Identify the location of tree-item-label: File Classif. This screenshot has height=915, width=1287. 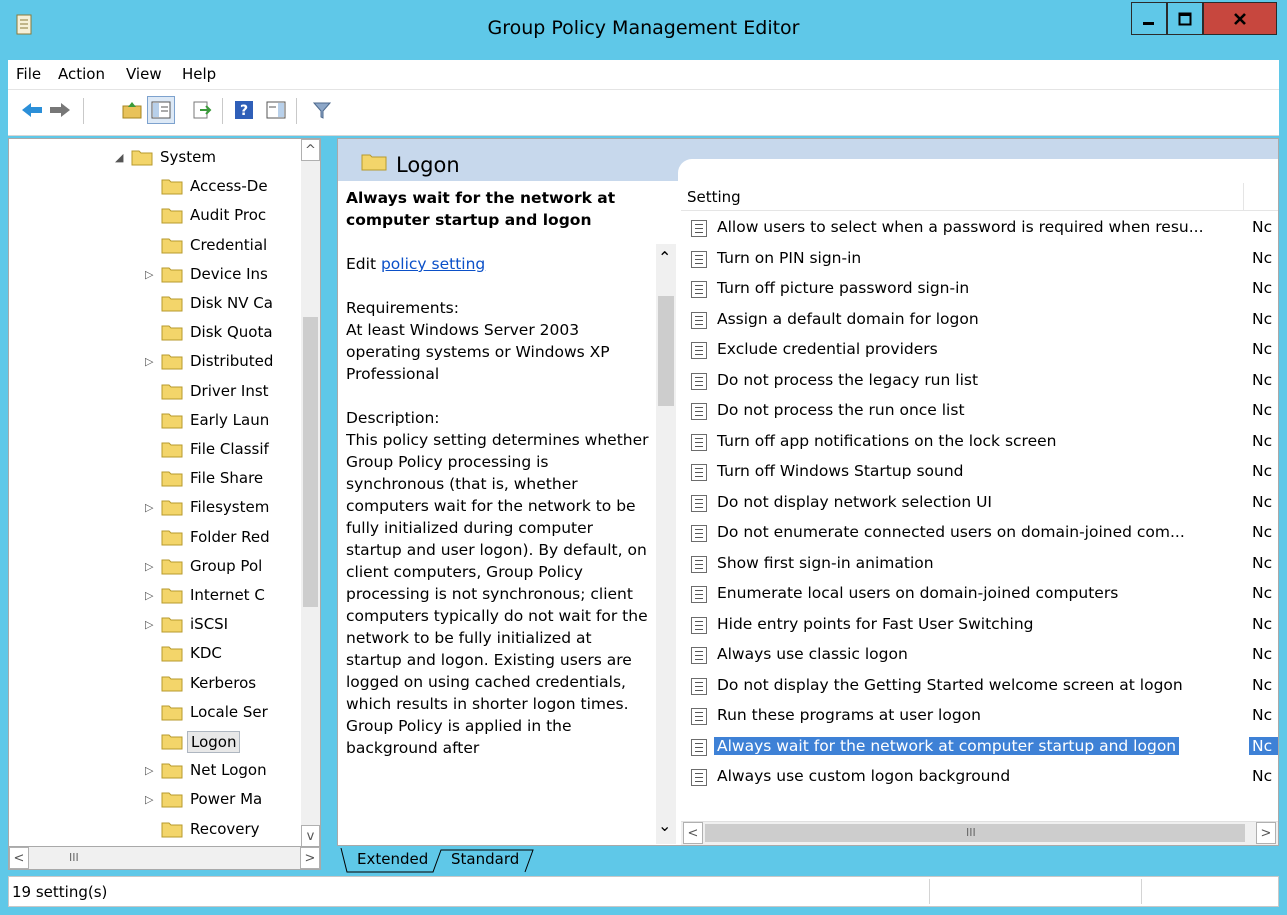
(229, 449).